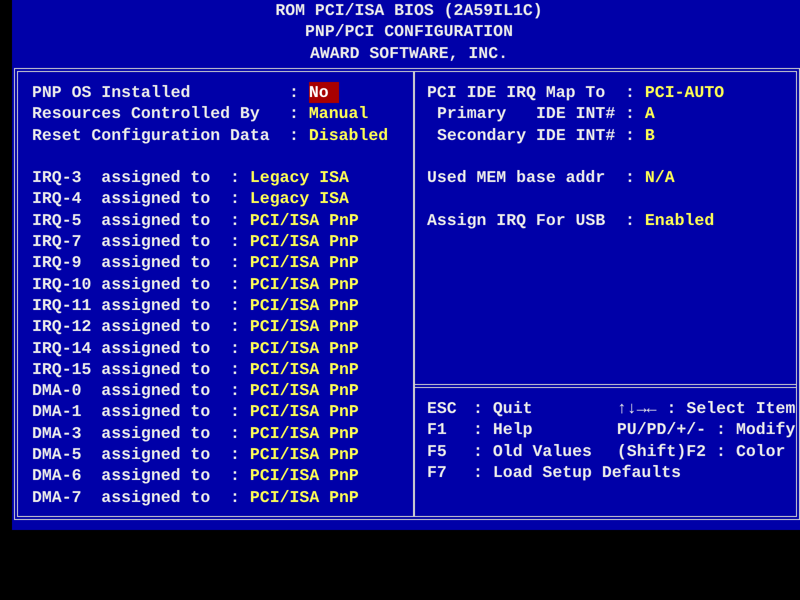 Image resolution: width=800 pixels, height=600 pixels. I want to click on setting-value: B, so click(649, 135).